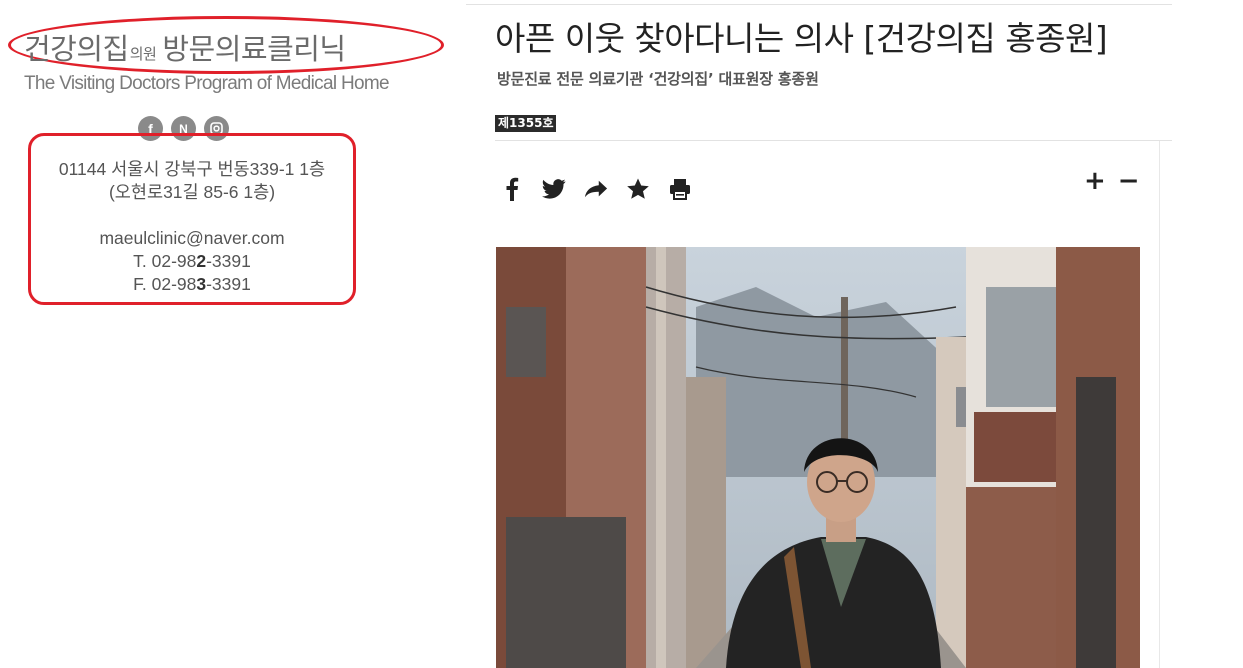 Image resolution: width=1243 pixels, height=668 pixels. What do you see at coordinates (526, 123) in the screenshot?
I see `issue-badge: 제1355호` at bounding box center [526, 123].